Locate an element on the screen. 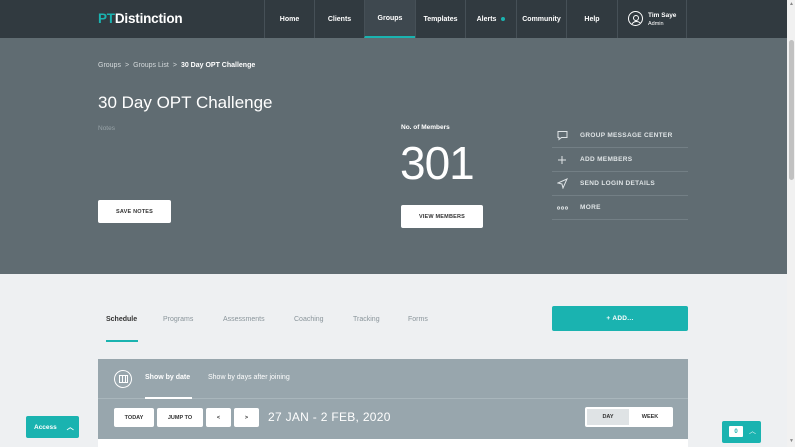 Image resolution: width=795 pixels, height=447 pixels. logo-pt: PT is located at coordinates (106, 18).